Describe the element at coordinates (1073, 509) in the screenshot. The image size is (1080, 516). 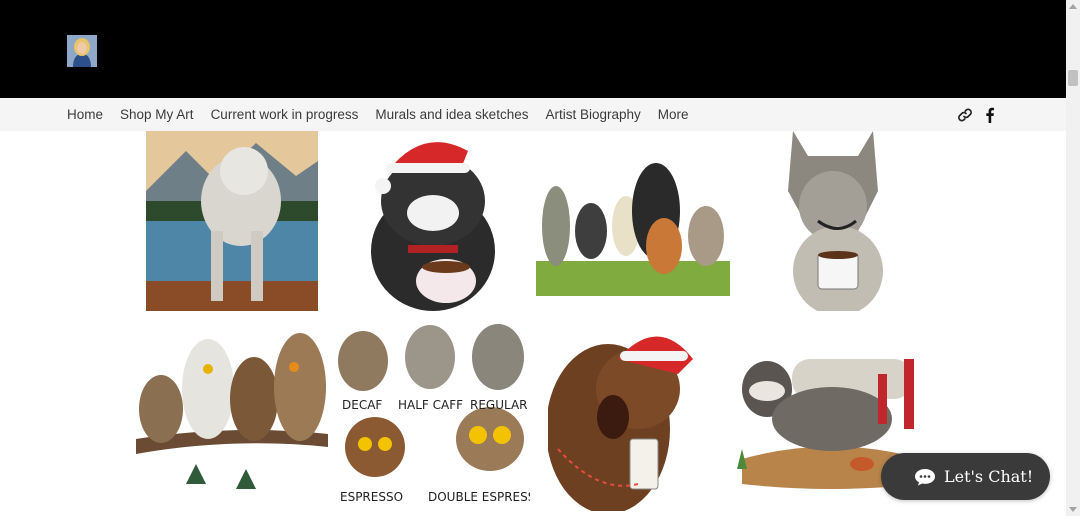
I see `scroll-down-icon` at that location.